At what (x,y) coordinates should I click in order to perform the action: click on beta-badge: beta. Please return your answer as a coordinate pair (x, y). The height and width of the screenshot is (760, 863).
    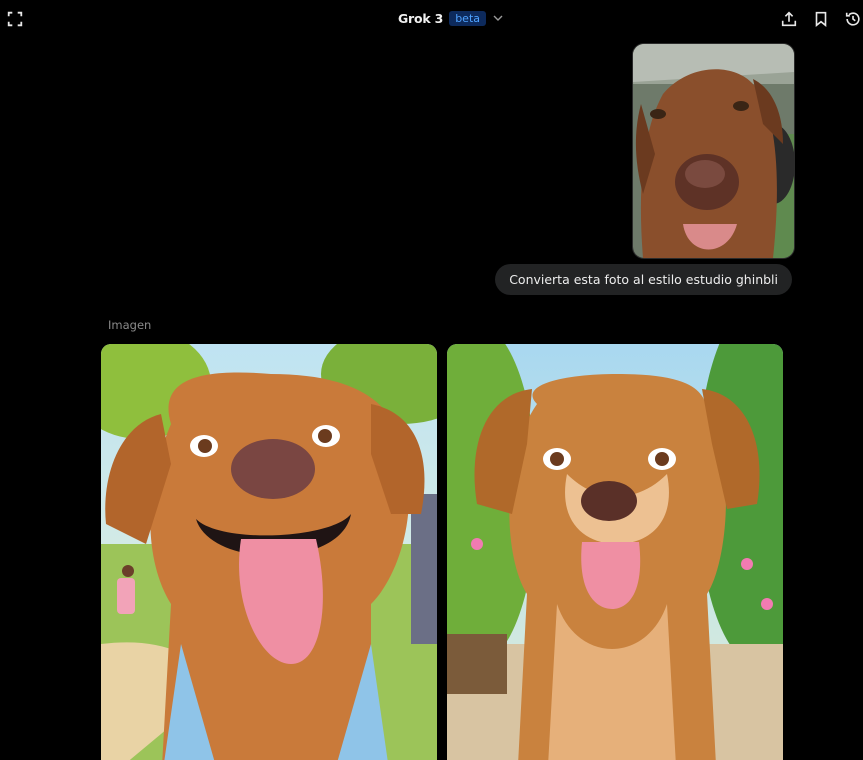
    Looking at the image, I should click on (467, 18).